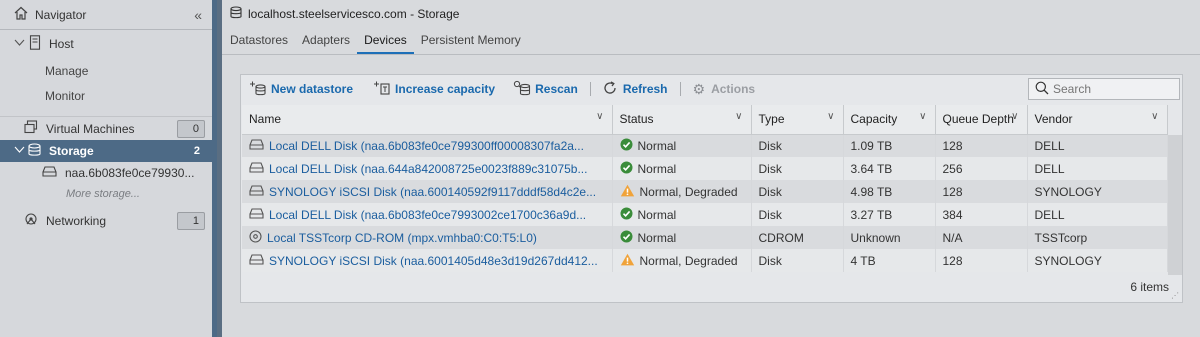 The image size is (1200, 337). I want to click on nav-storage-label: Storage, so click(71, 151).